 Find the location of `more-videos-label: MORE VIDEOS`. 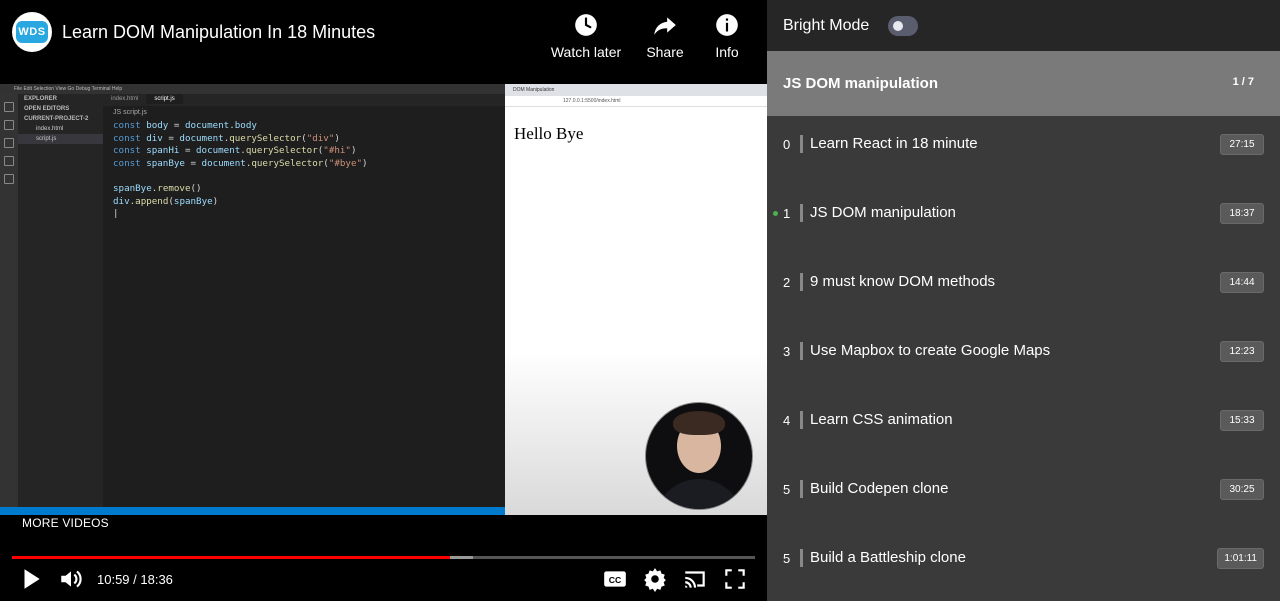

more-videos-label: MORE VIDEOS is located at coordinates (65, 523).